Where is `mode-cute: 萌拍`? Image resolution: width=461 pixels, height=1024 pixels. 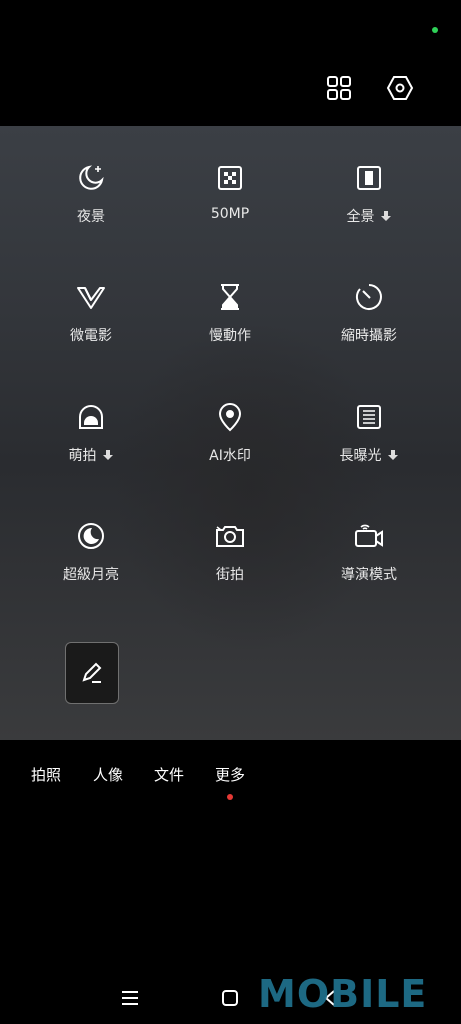
mode-cute: 萌拍 is located at coordinates (91, 433).